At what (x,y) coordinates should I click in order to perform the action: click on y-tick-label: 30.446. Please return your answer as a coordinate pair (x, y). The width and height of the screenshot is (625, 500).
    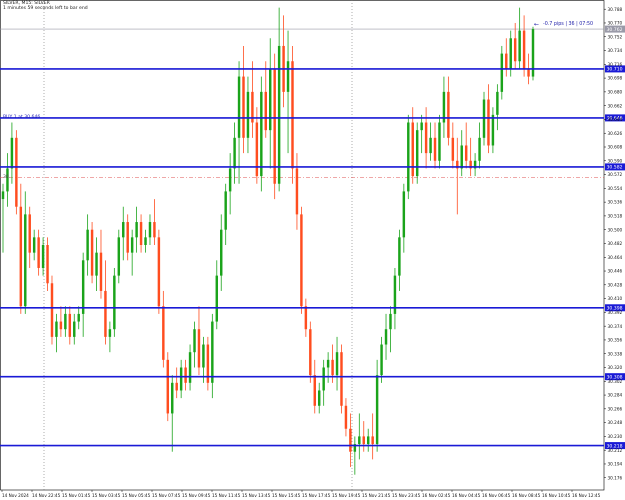
    Looking at the image, I should click on (615, 271).